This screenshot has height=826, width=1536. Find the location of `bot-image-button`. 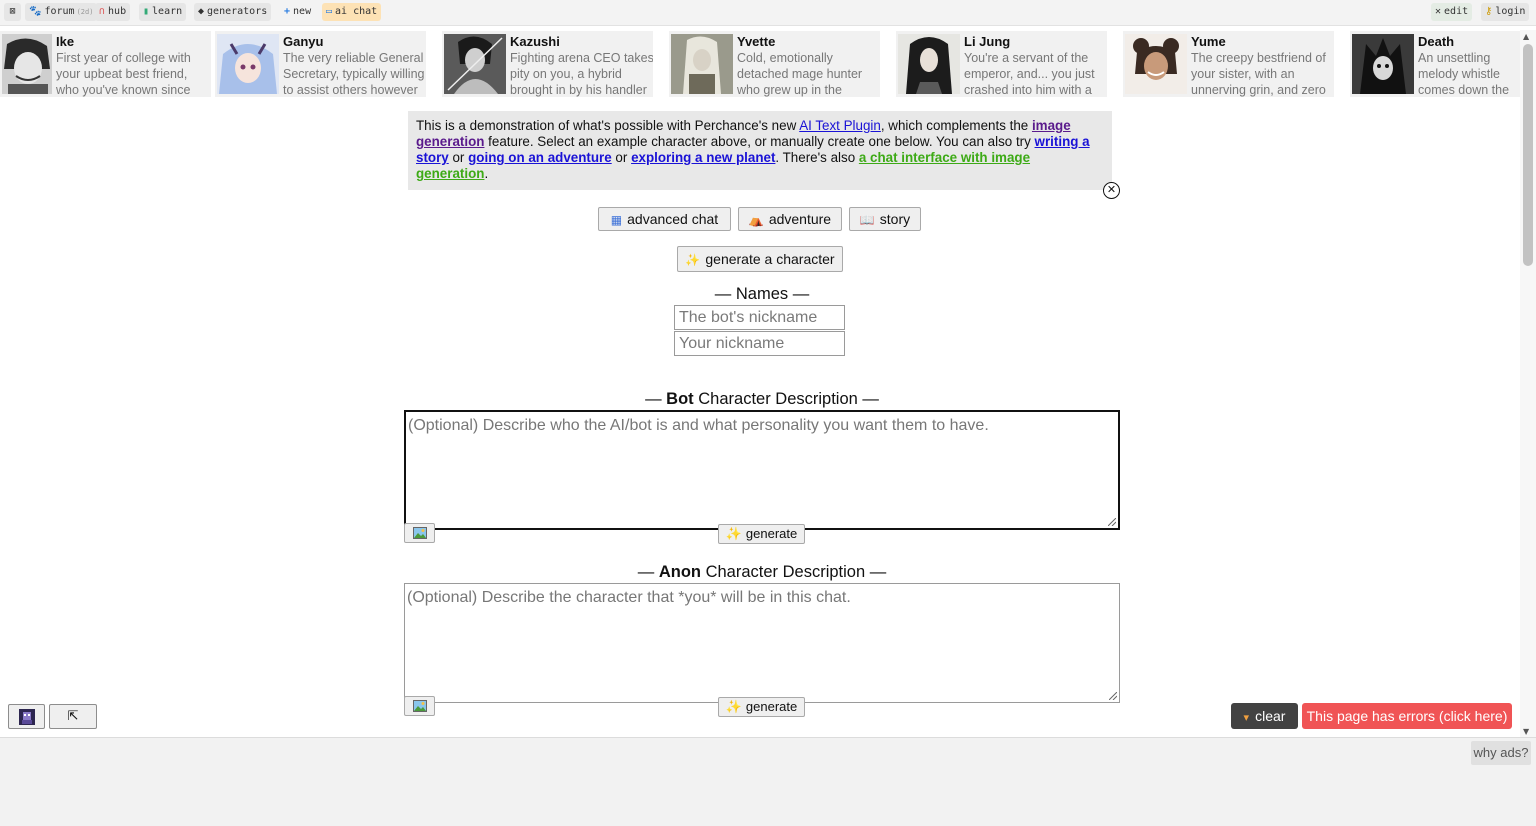

bot-image-button is located at coordinates (419, 533).